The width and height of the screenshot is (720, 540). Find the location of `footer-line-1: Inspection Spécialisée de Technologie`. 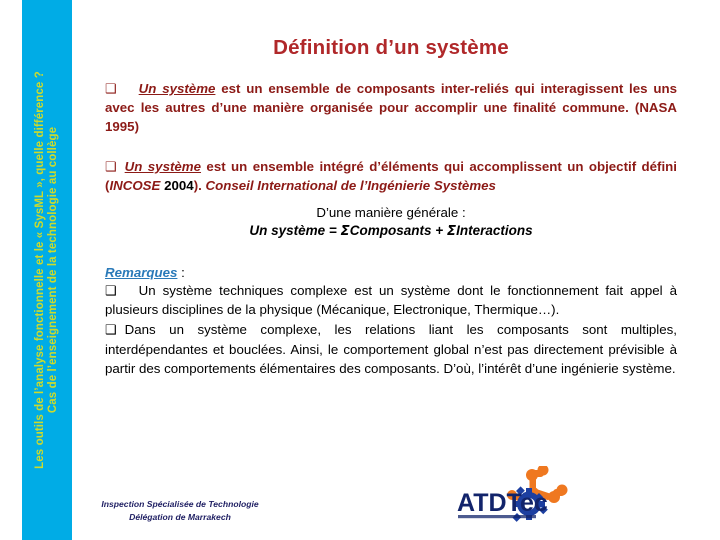

footer-line-1: Inspection Spécialisée de Technologie is located at coordinates (180, 504).